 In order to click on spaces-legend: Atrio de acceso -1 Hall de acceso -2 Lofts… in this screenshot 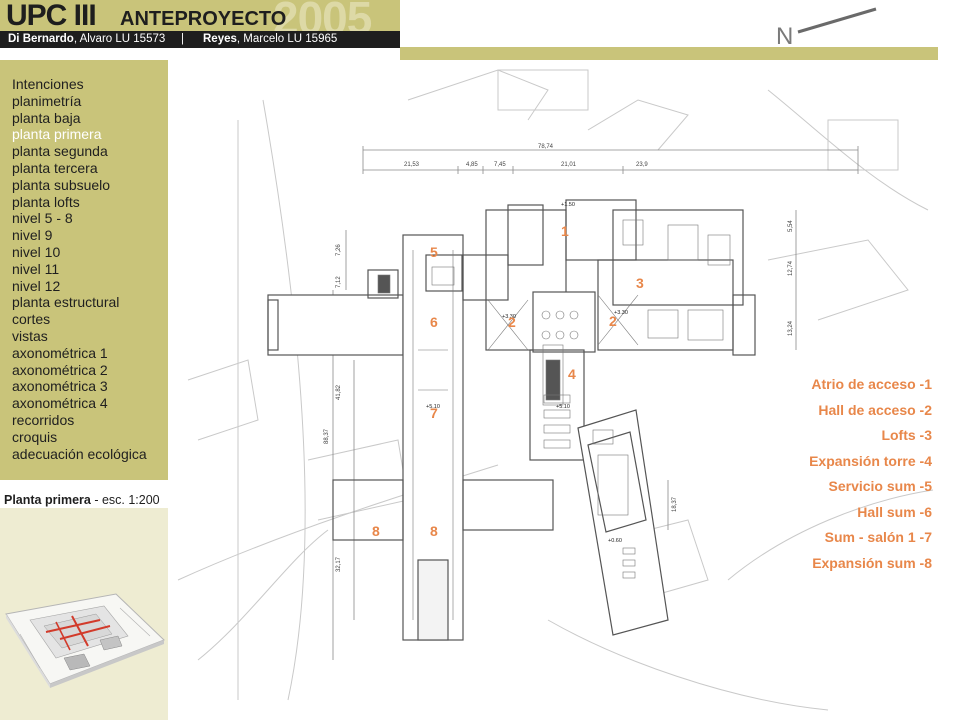, I will do `click(861, 474)`.